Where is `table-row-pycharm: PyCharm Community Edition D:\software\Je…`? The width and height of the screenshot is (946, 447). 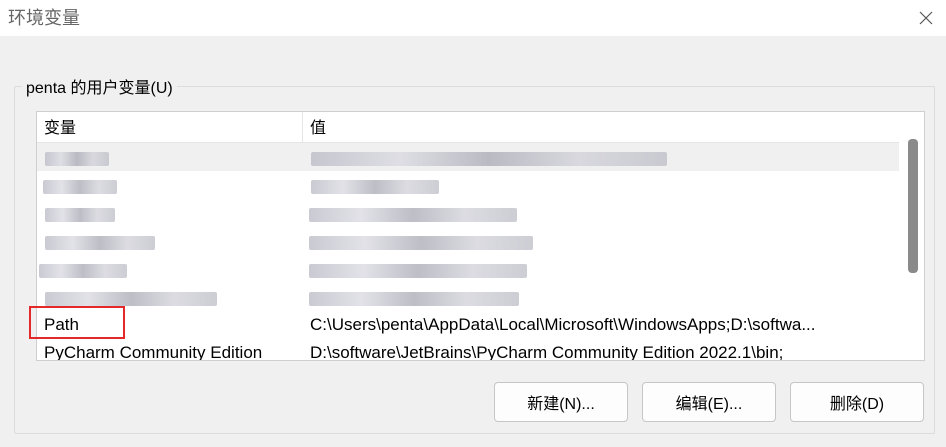
table-row-pycharm: PyCharm Community Edition D:\software\Je… is located at coordinates (468, 350).